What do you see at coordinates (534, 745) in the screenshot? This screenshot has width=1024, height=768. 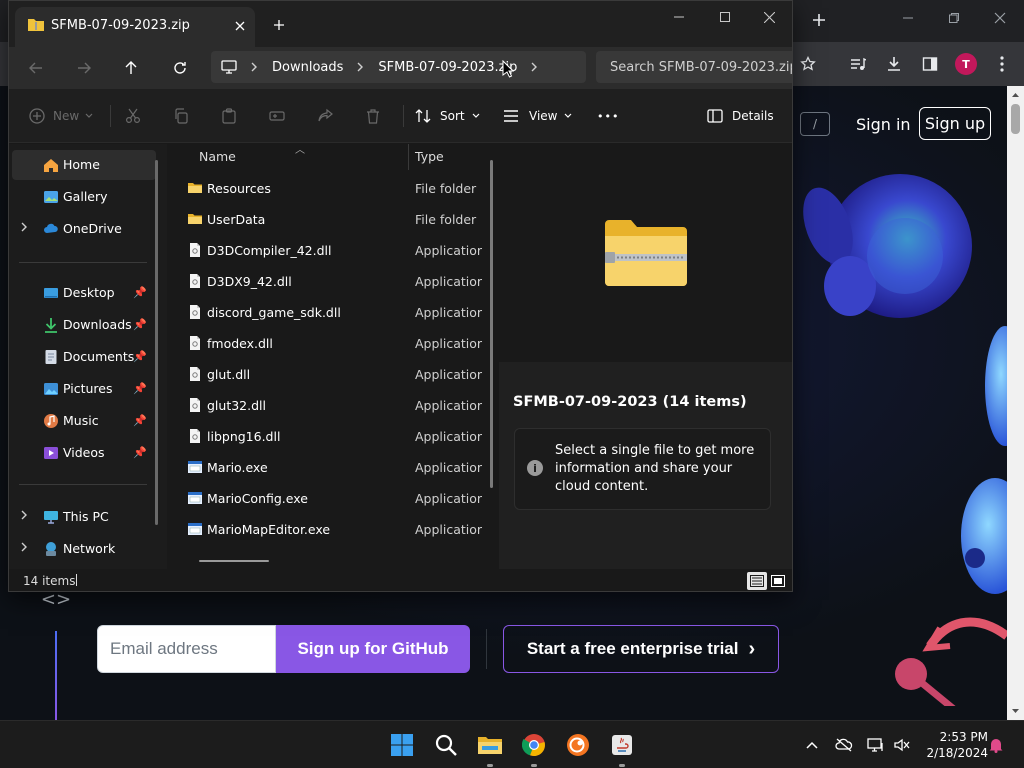 I see `chrome-icon` at bounding box center [534, 745].